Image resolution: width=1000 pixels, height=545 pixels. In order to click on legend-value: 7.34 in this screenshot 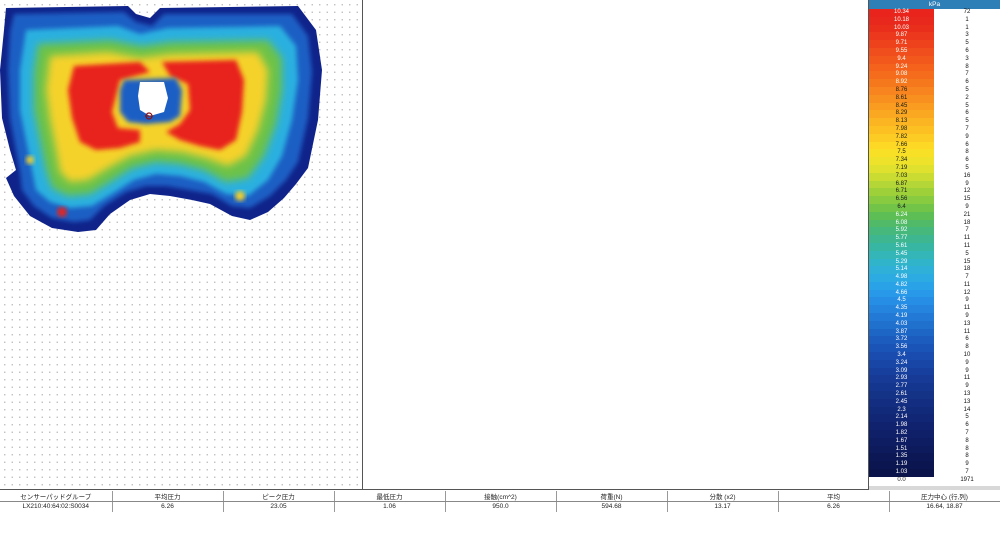, I will do `click(901, 161)`.